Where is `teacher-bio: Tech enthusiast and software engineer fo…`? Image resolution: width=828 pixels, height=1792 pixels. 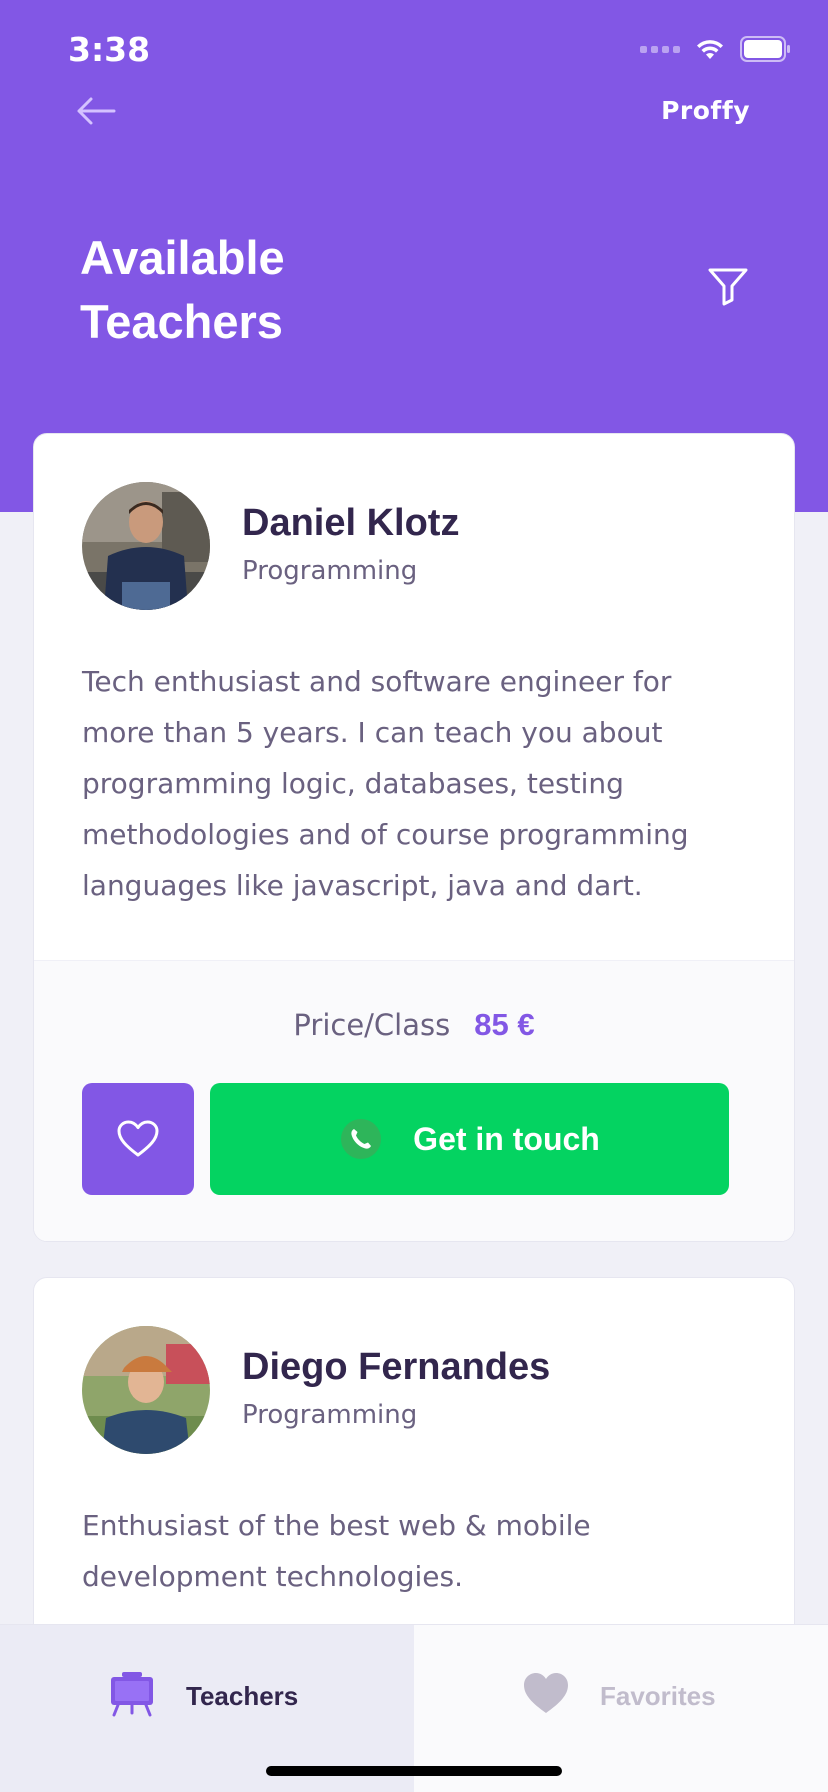
teacher-bio: Tech enthusiast and software engineer fo… is located at coordinates (385, 783).